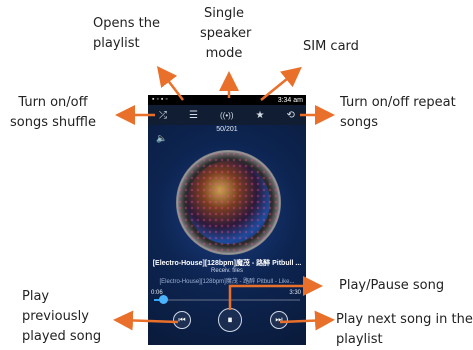  Describe the element at coordinates (226, 33) in the screenshot. I see `annotation-speaker: Single speaker mode` at that location.